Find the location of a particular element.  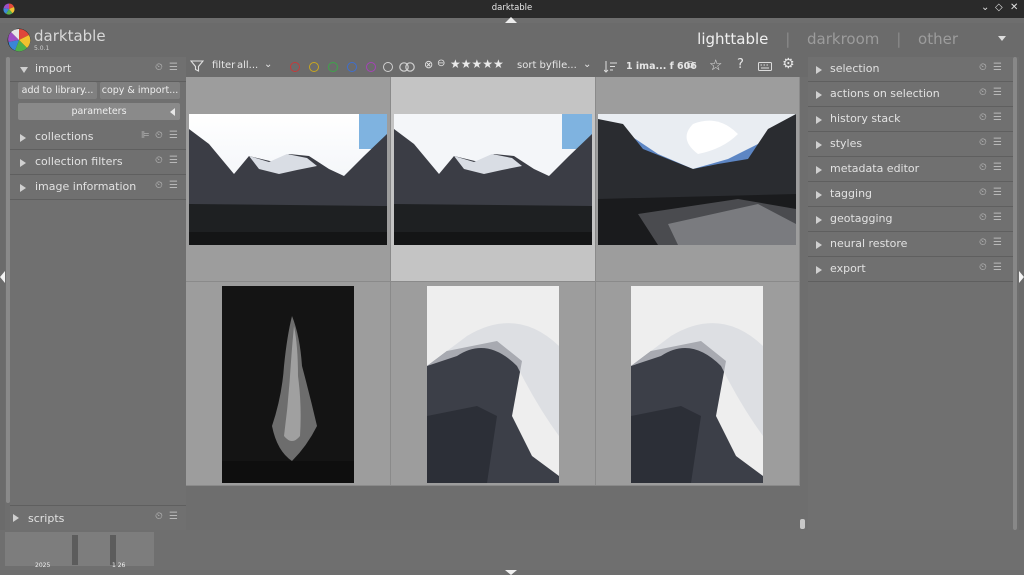

color-label-red-icon is located at coordinates (295, 67).